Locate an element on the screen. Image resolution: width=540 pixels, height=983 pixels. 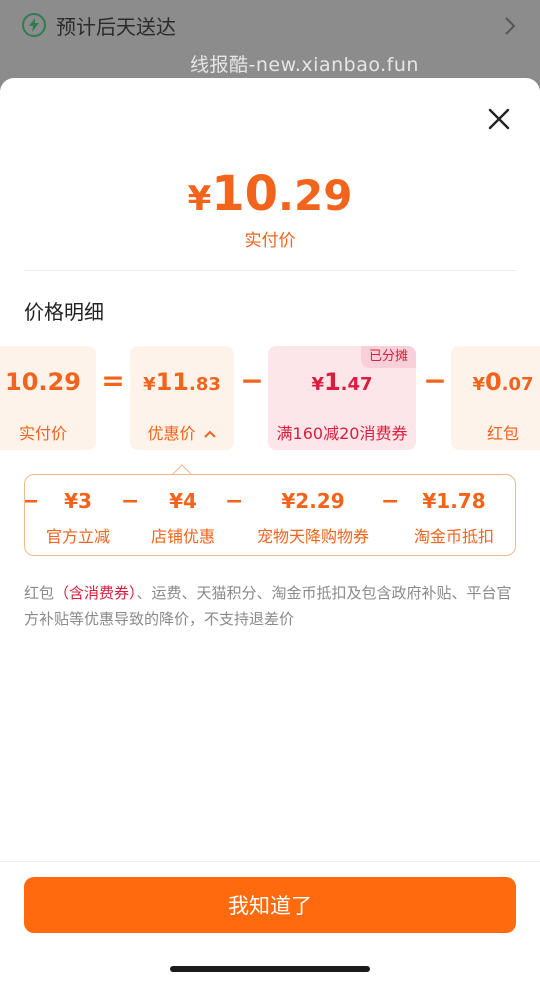
chevron-right-icon is located at coordinates (510, 26).